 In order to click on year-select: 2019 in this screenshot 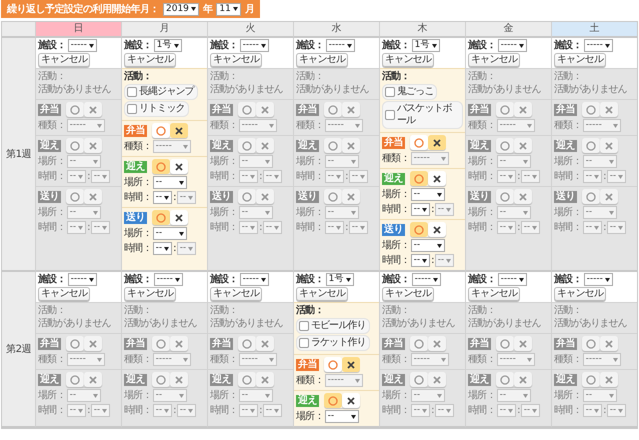, I will do `click(181, 9)`.